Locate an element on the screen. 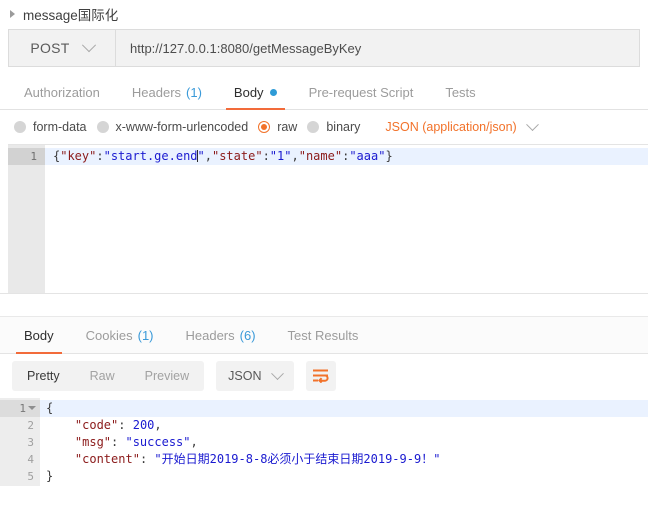 The image size is (648, 506). word-wrap-icon is located at coordinates (320, 376).